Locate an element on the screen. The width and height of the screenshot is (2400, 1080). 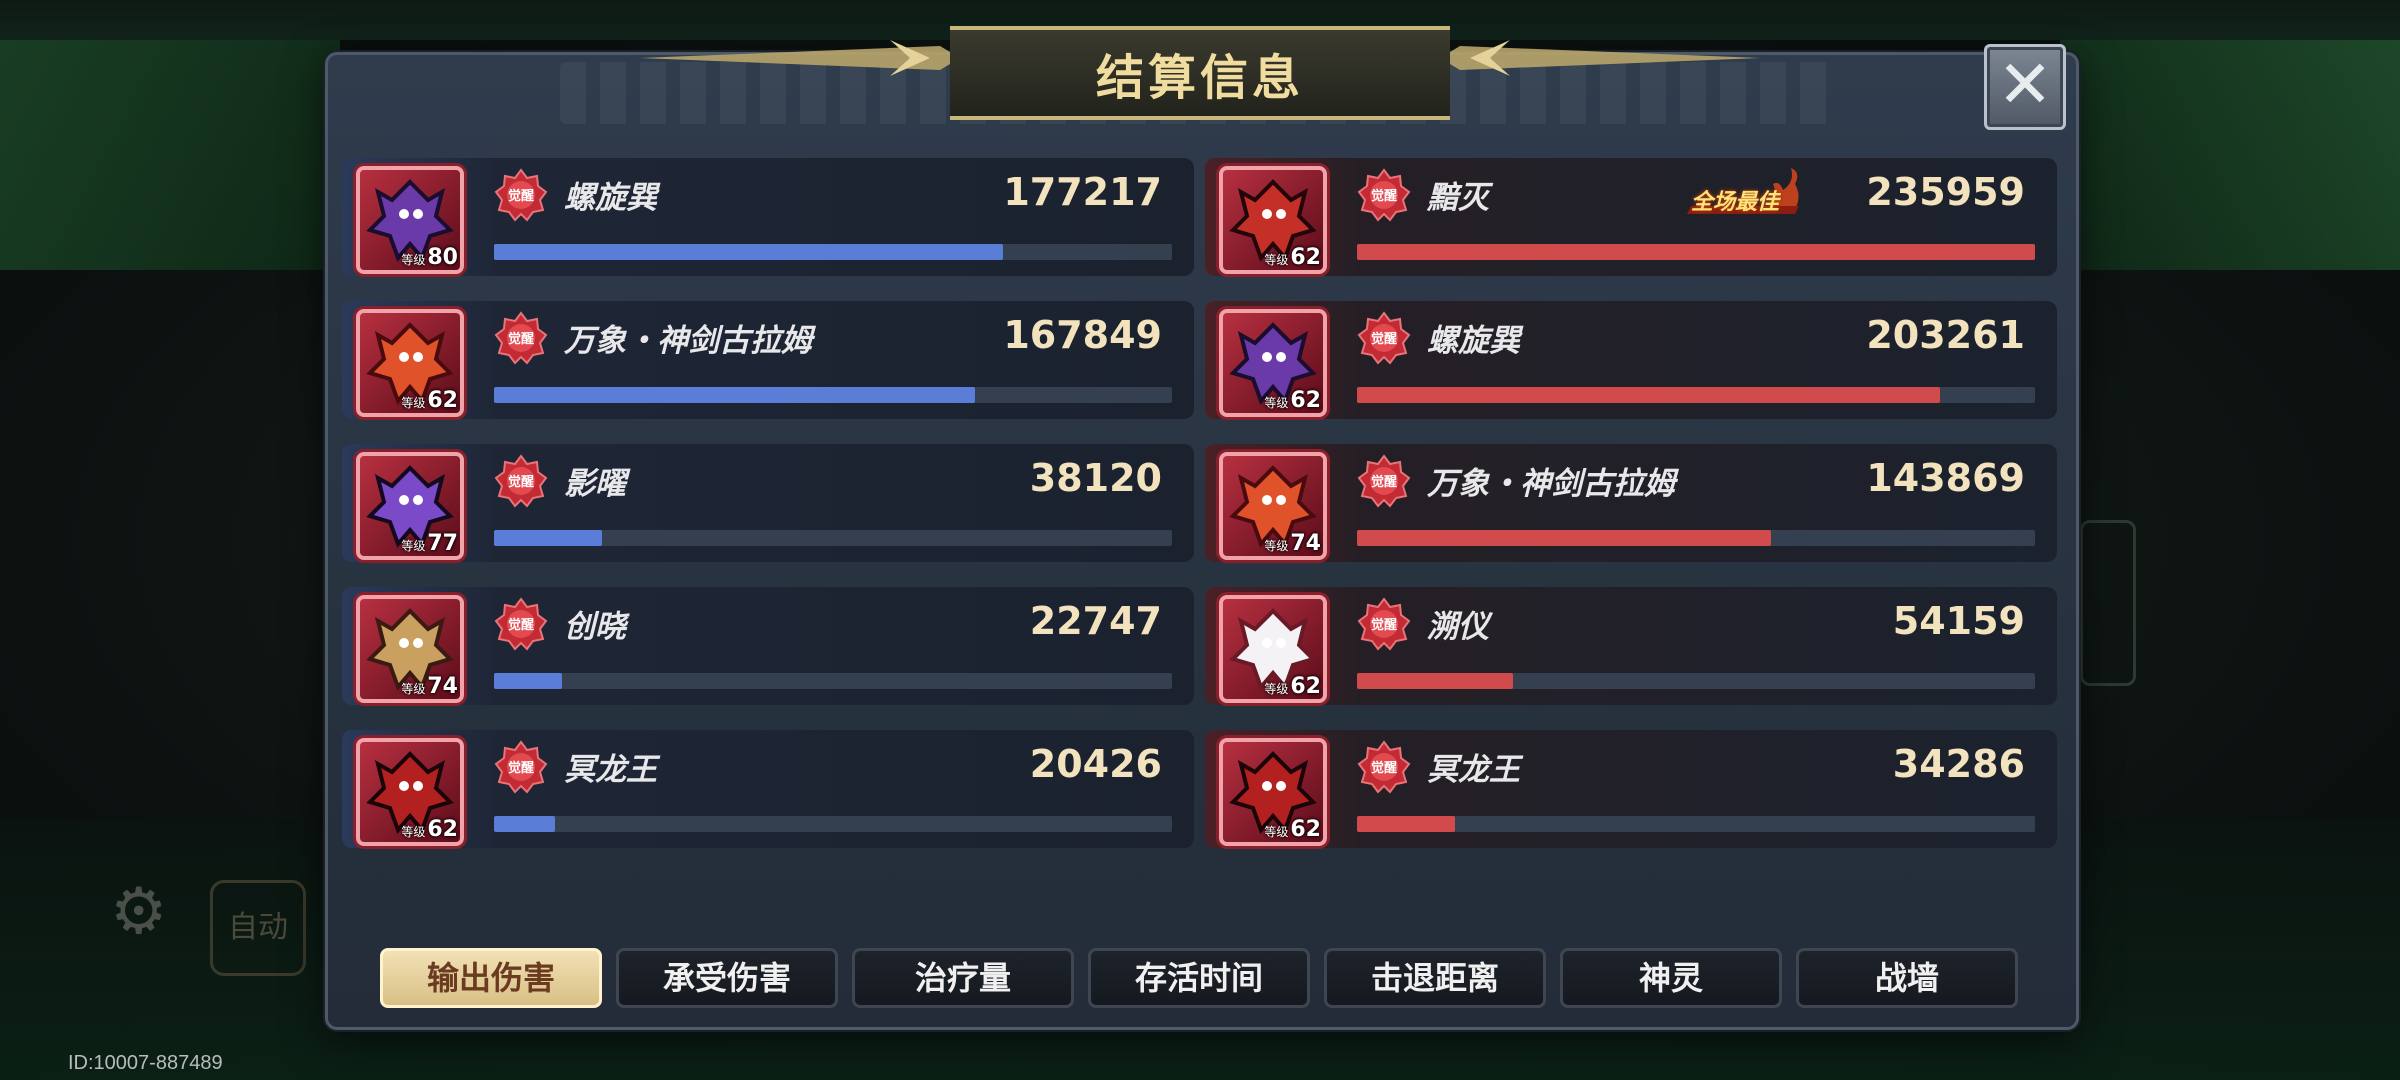
background-scene-right is located at coordinates (2230, 155).